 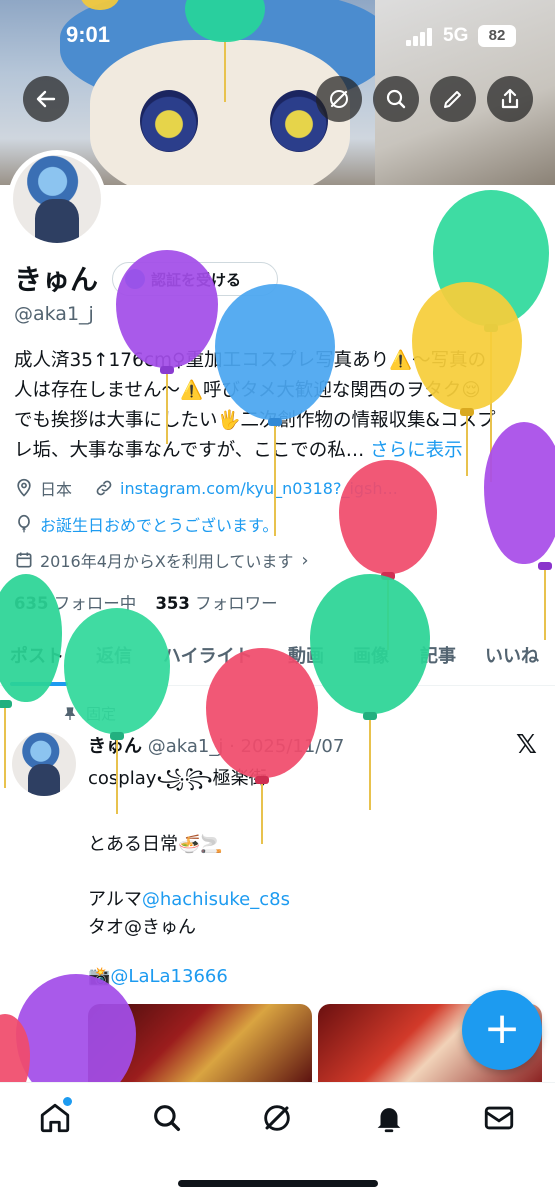 I want to click on followers-link: 353 フォロワー, so click(x=216, y=603).